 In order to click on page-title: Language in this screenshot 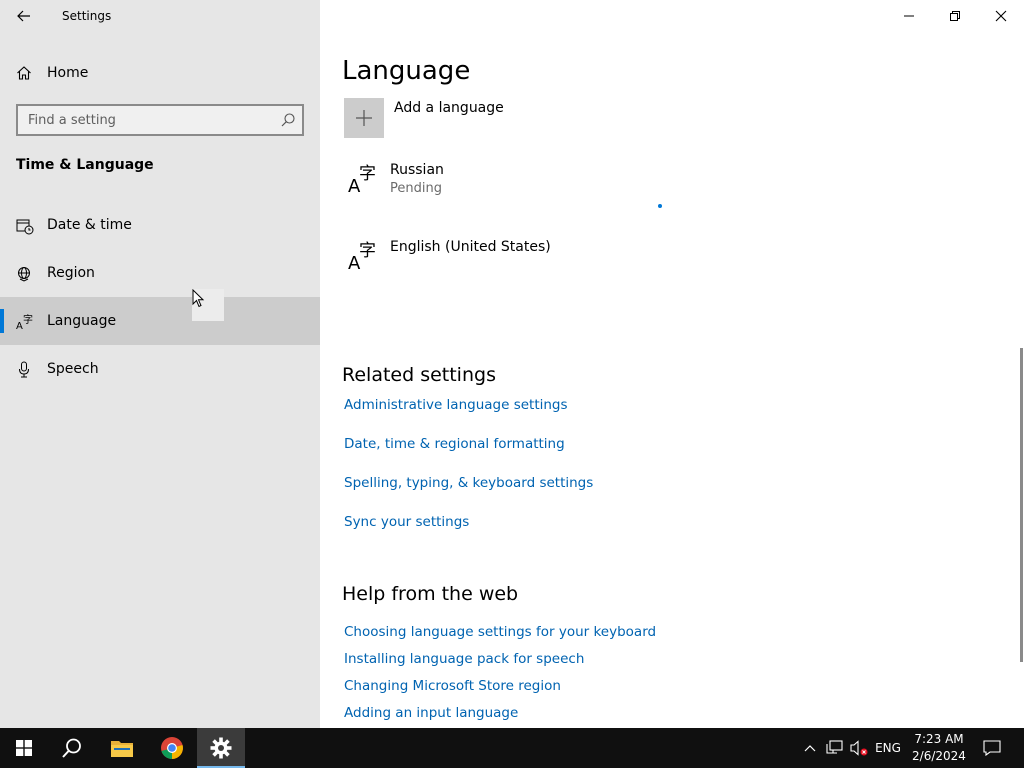, I will do `click(406, 71)`.